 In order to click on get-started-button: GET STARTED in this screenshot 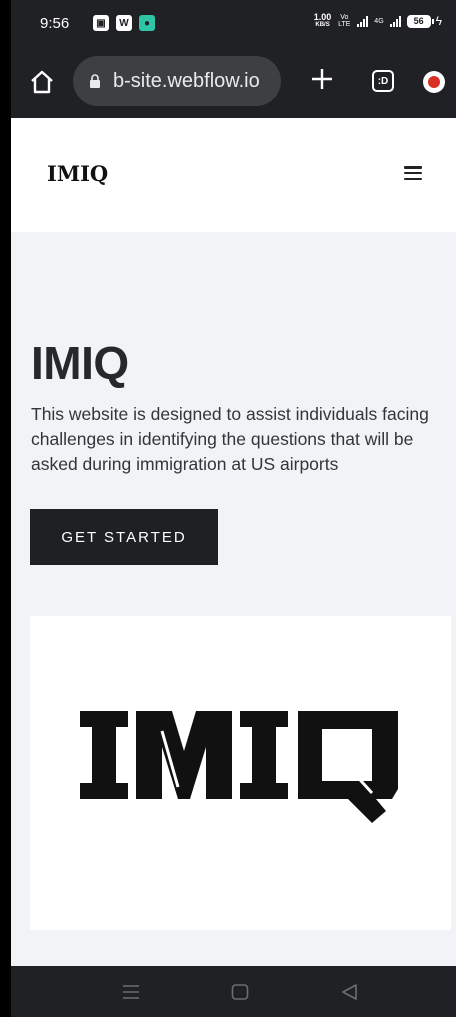, I will do `click(124, 537)`.